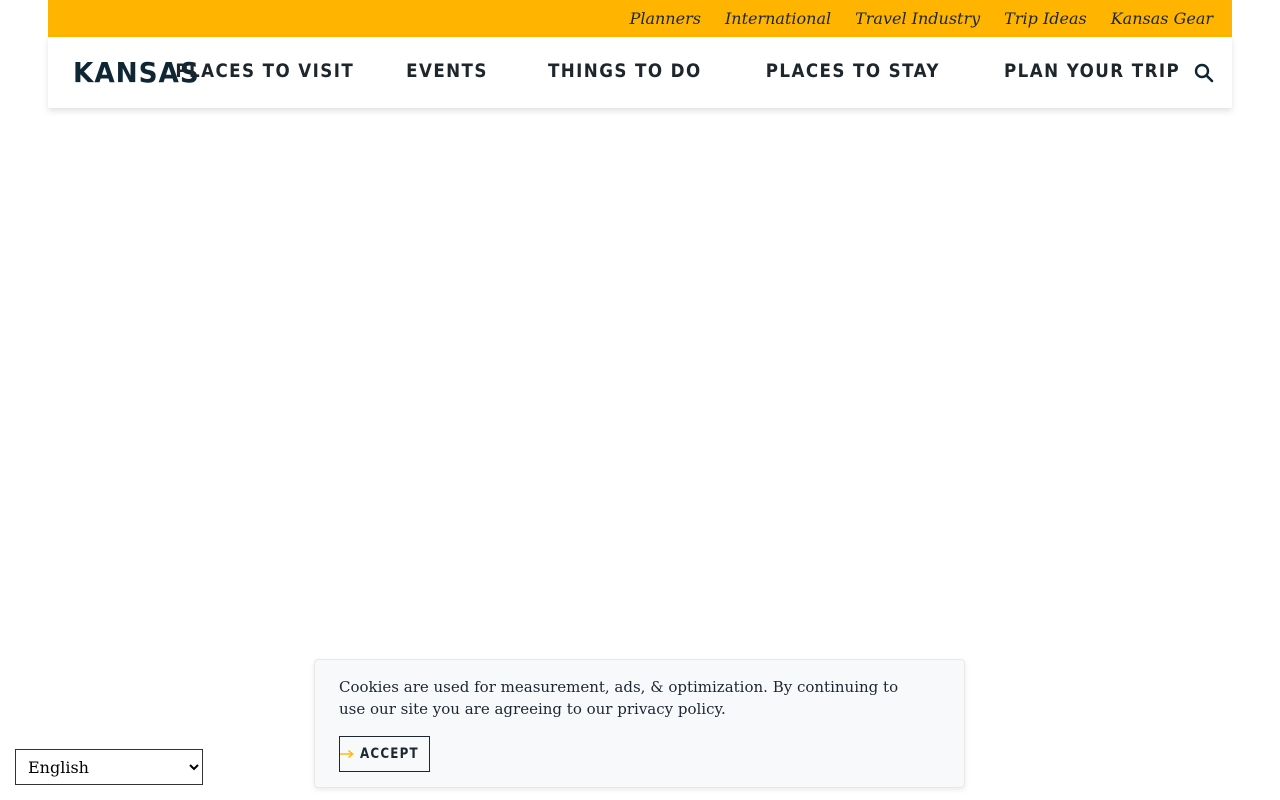  Describe the element at coordinates (778, 18) in the screenshot. I see `utility-link-international: International` at that location.